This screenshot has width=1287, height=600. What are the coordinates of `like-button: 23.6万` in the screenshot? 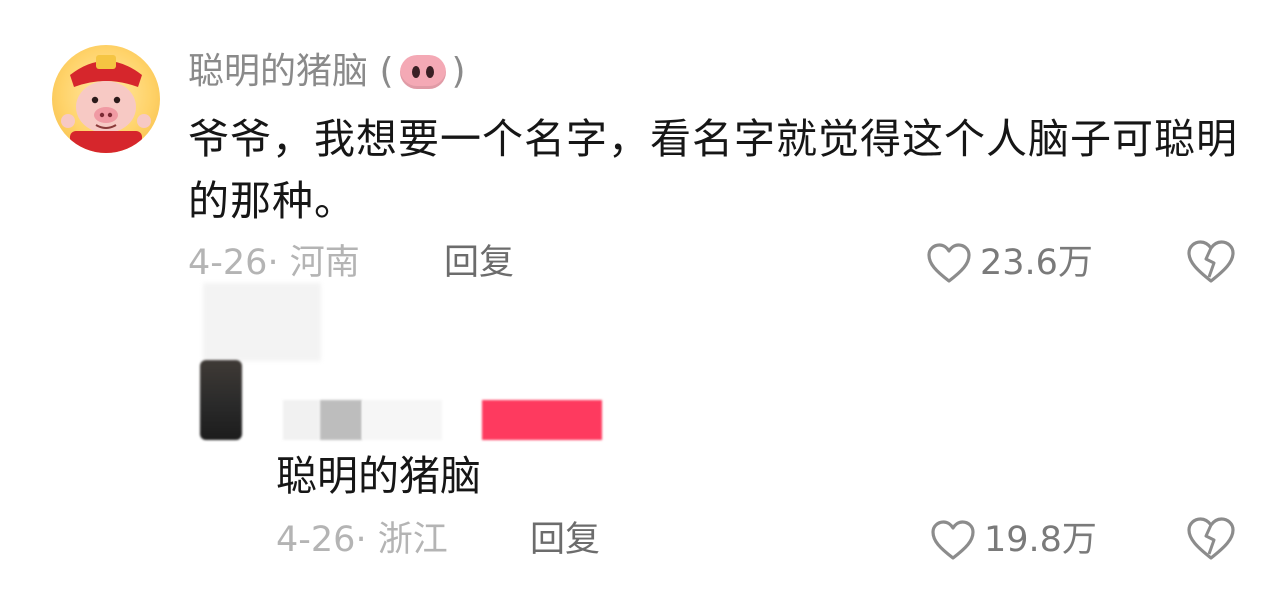 It's located at (1009, 263).